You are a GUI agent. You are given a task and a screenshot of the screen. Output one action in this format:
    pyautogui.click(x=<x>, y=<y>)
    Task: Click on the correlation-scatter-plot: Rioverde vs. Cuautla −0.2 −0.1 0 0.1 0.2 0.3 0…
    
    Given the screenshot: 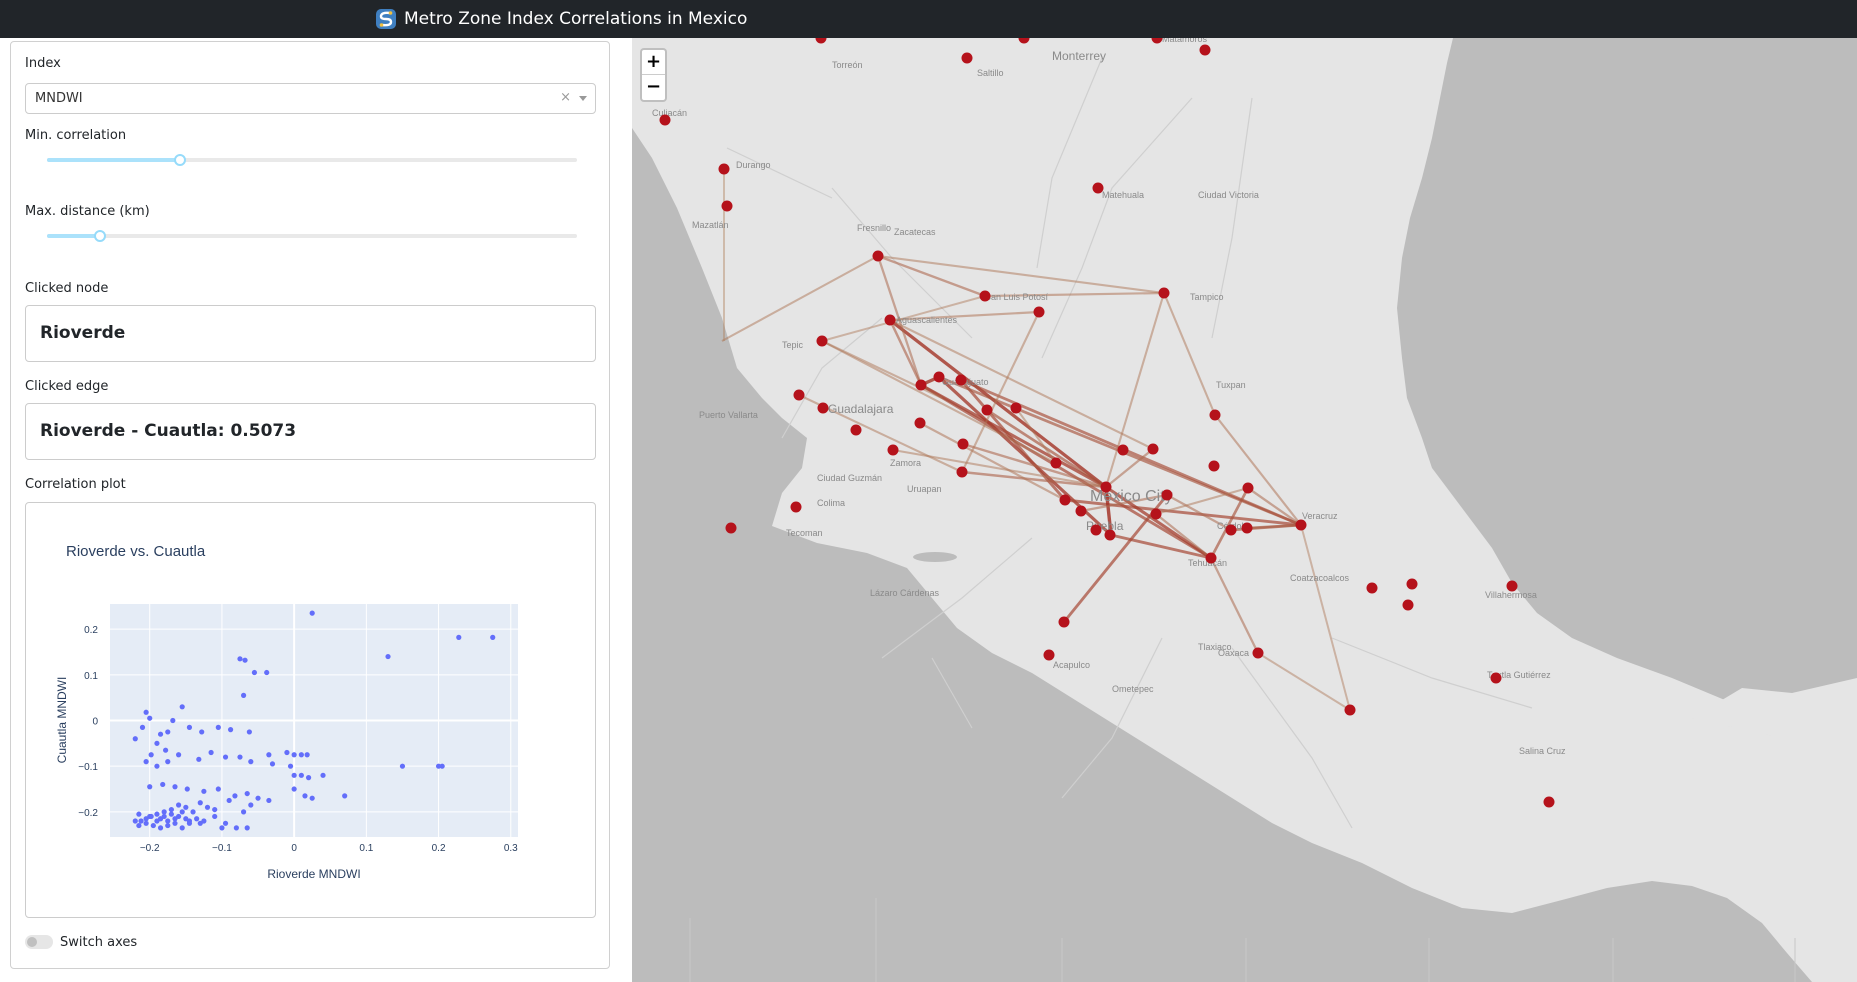 What is the action you would take?
    pyautogui.click(x=310, y=710)
    